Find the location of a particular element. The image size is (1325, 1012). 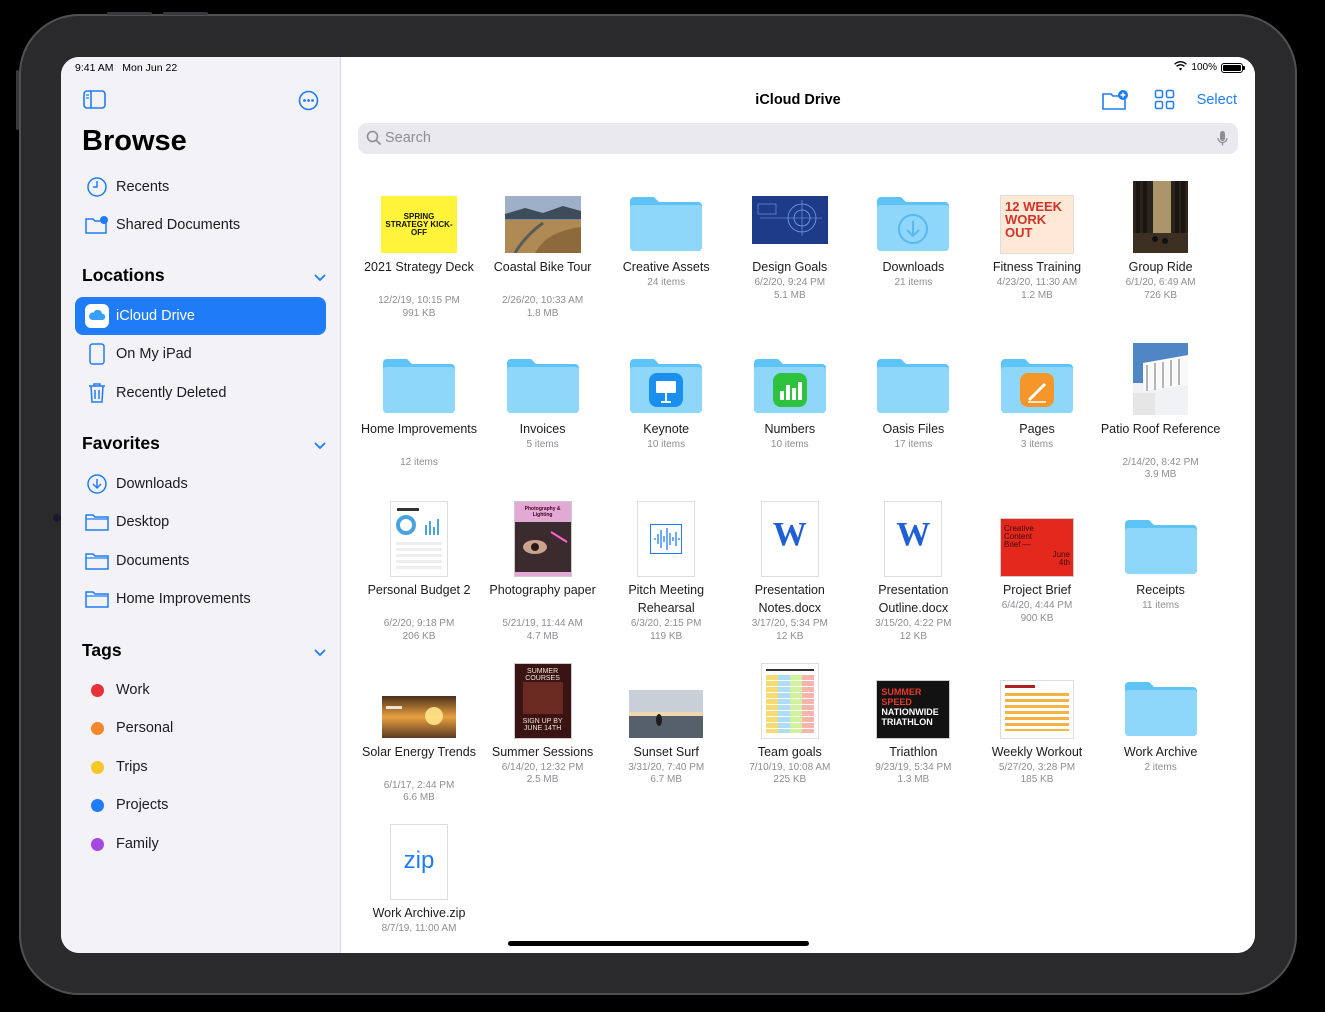

grid-view-icon is located at coordinates (1164, 102).